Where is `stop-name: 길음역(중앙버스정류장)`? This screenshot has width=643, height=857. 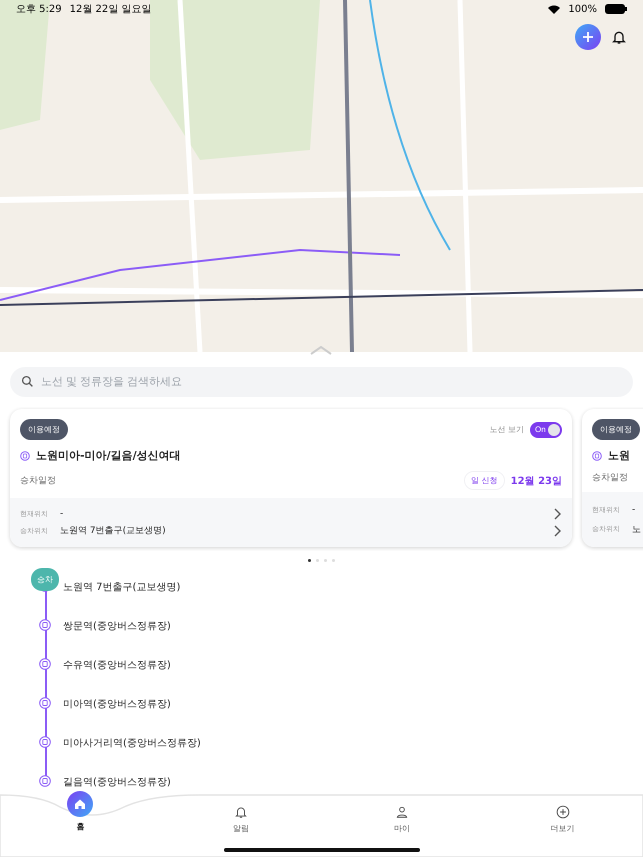 stop-name: 길음역(중앙버스정류장) is located at coordinates (117, 782).